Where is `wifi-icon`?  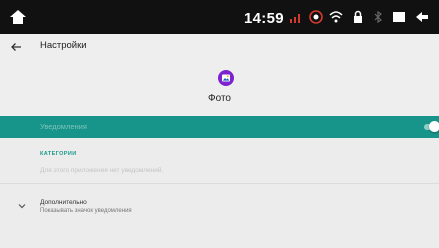
wifi-icon is located at coordinates (336, 17).